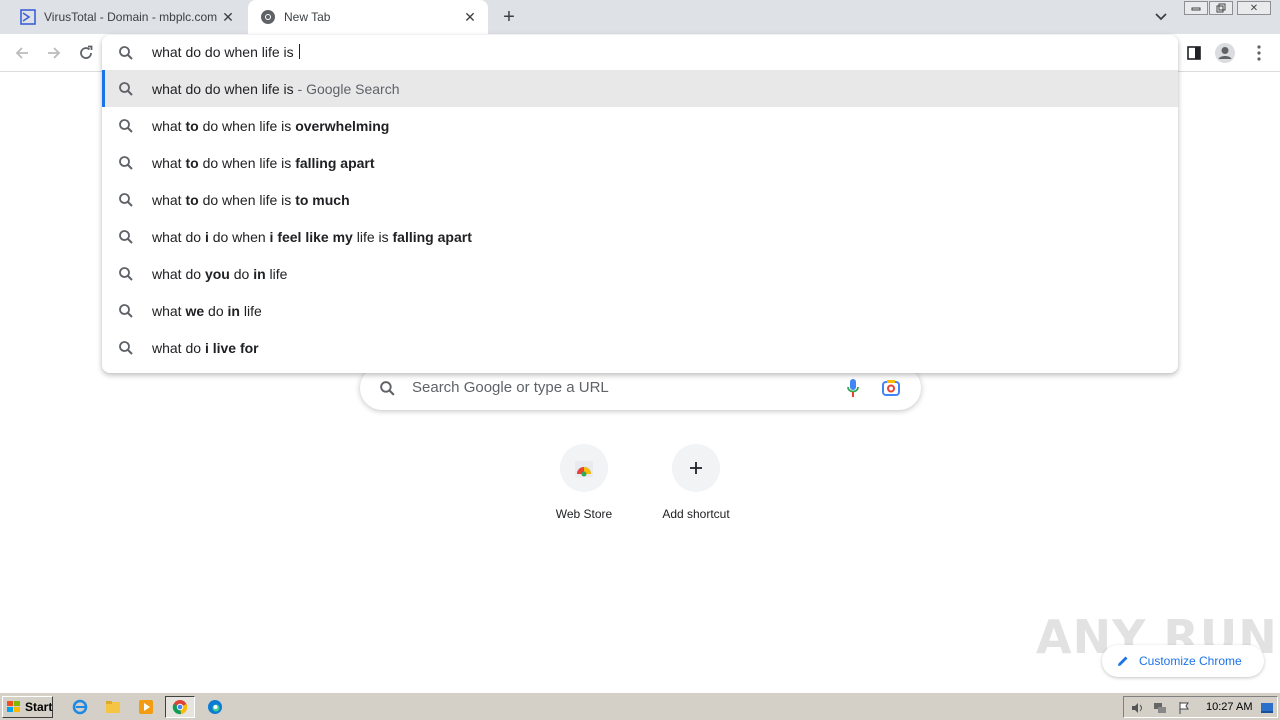  I want to click on suggestion-text: what we do in life, so click(207, 311).